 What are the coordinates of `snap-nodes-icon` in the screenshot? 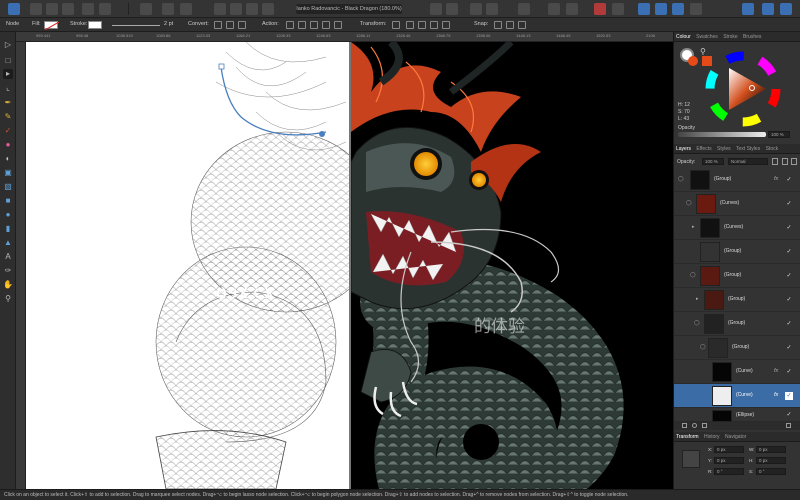 It's located at (498, 25).